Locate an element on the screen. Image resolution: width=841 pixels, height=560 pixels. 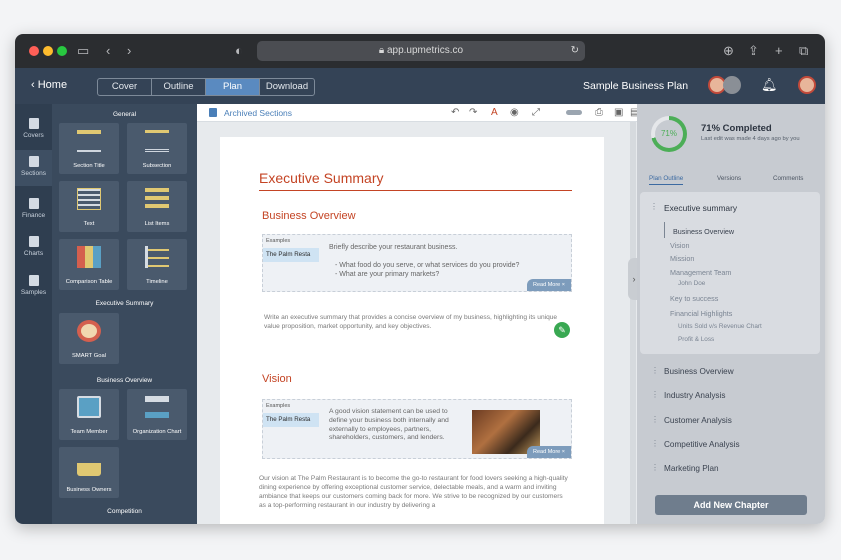
progress-ring: 71% is located at coordinates (669, 134).